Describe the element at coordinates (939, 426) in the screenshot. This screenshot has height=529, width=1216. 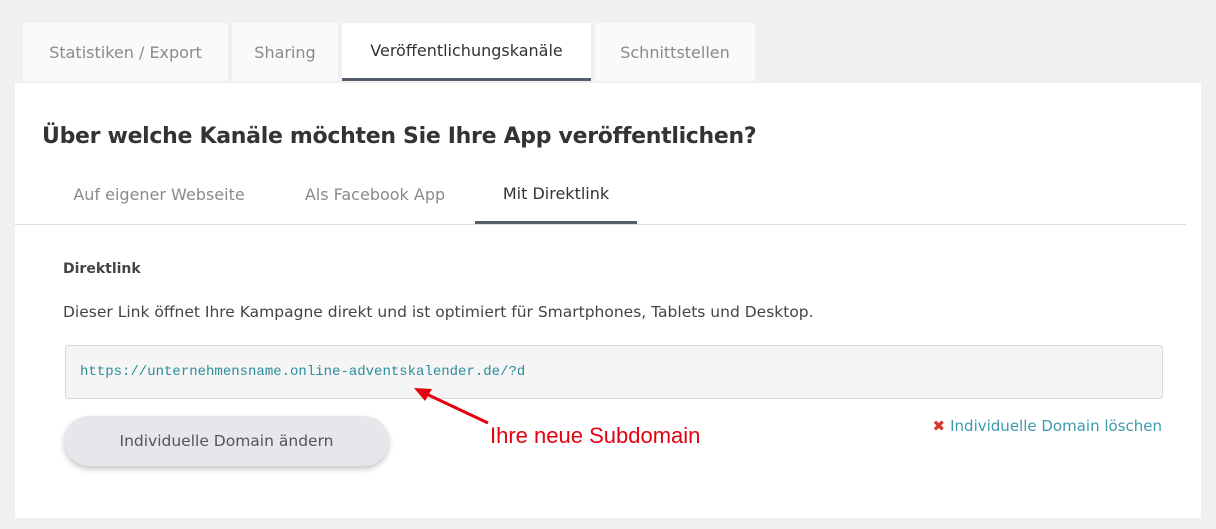
I see `x-icon: ✖` at that location.